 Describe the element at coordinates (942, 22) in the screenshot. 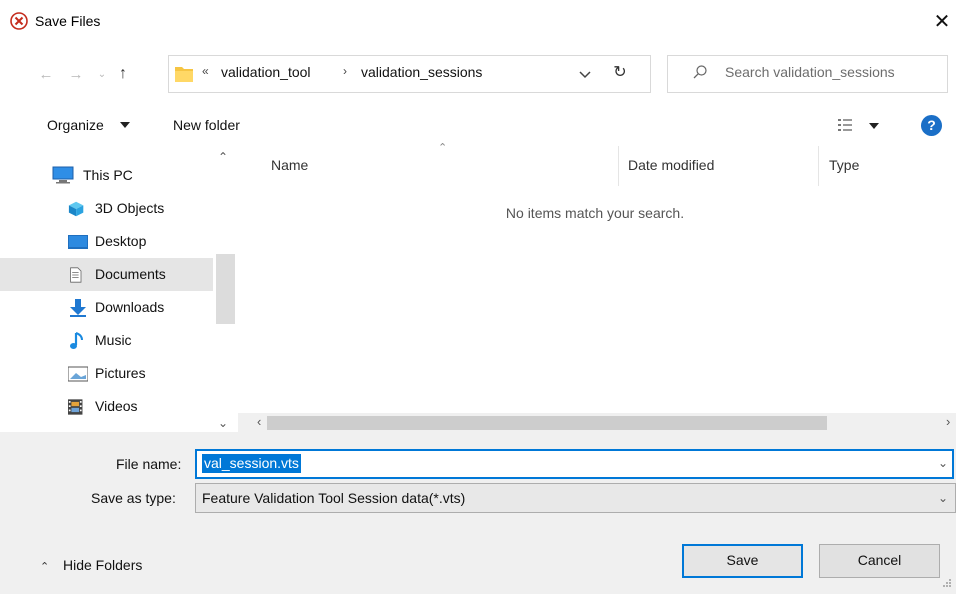

I see `close-button: ✕` at that location.